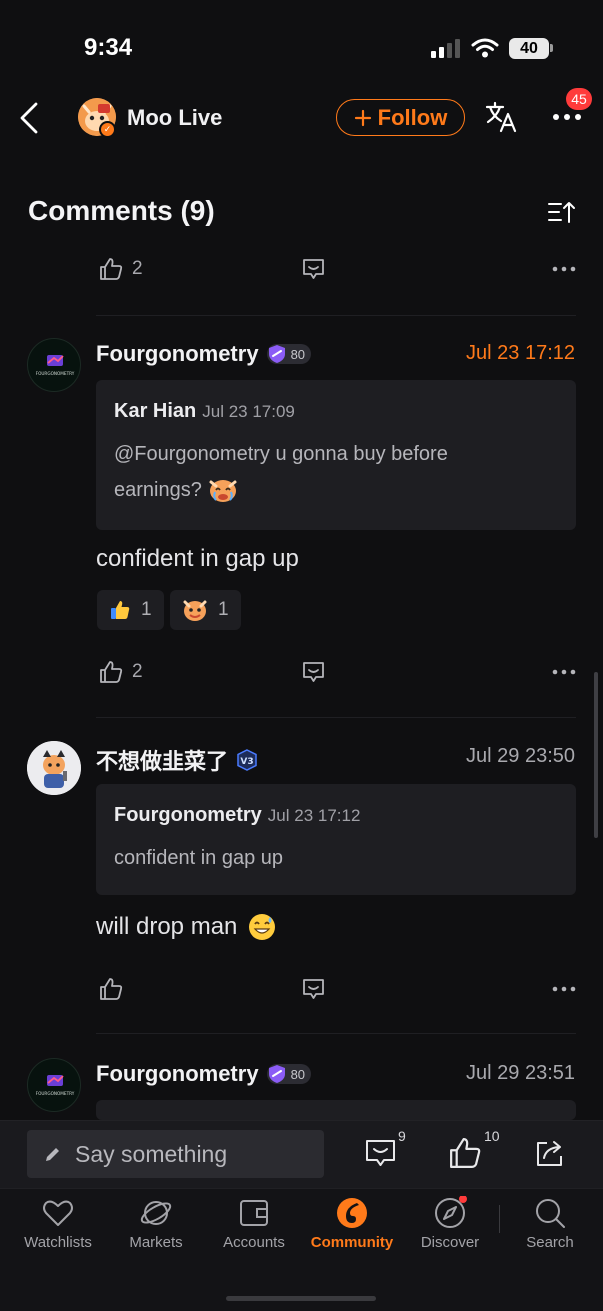 The image size is (603, 1311). What do you see at coordinates (120, 610) in the screenshot?
I see `thumbs-up-emoji-icon` at bounding box center [120, 610].